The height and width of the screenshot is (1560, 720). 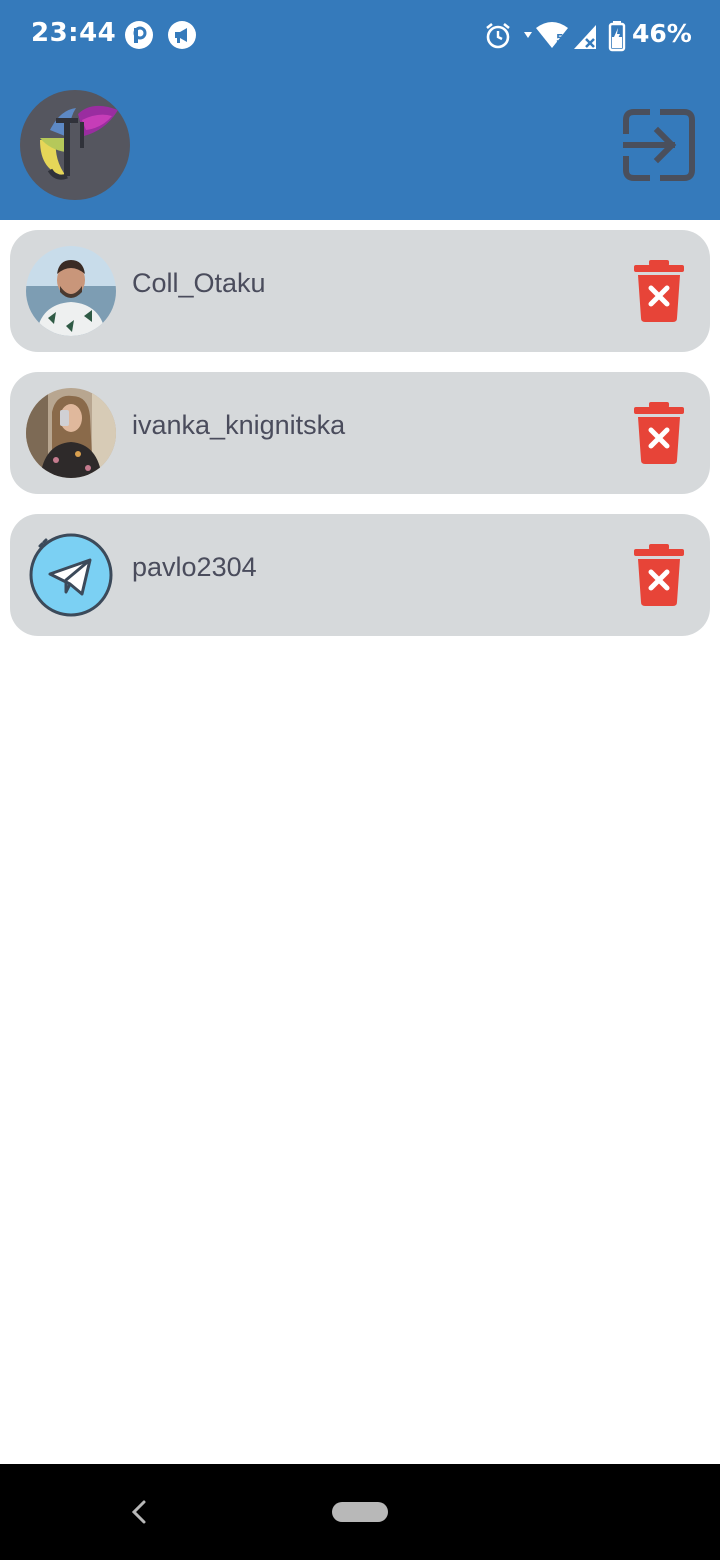 I want to click on list-item: ivanka_knignitska, so click(x=360, y=433).